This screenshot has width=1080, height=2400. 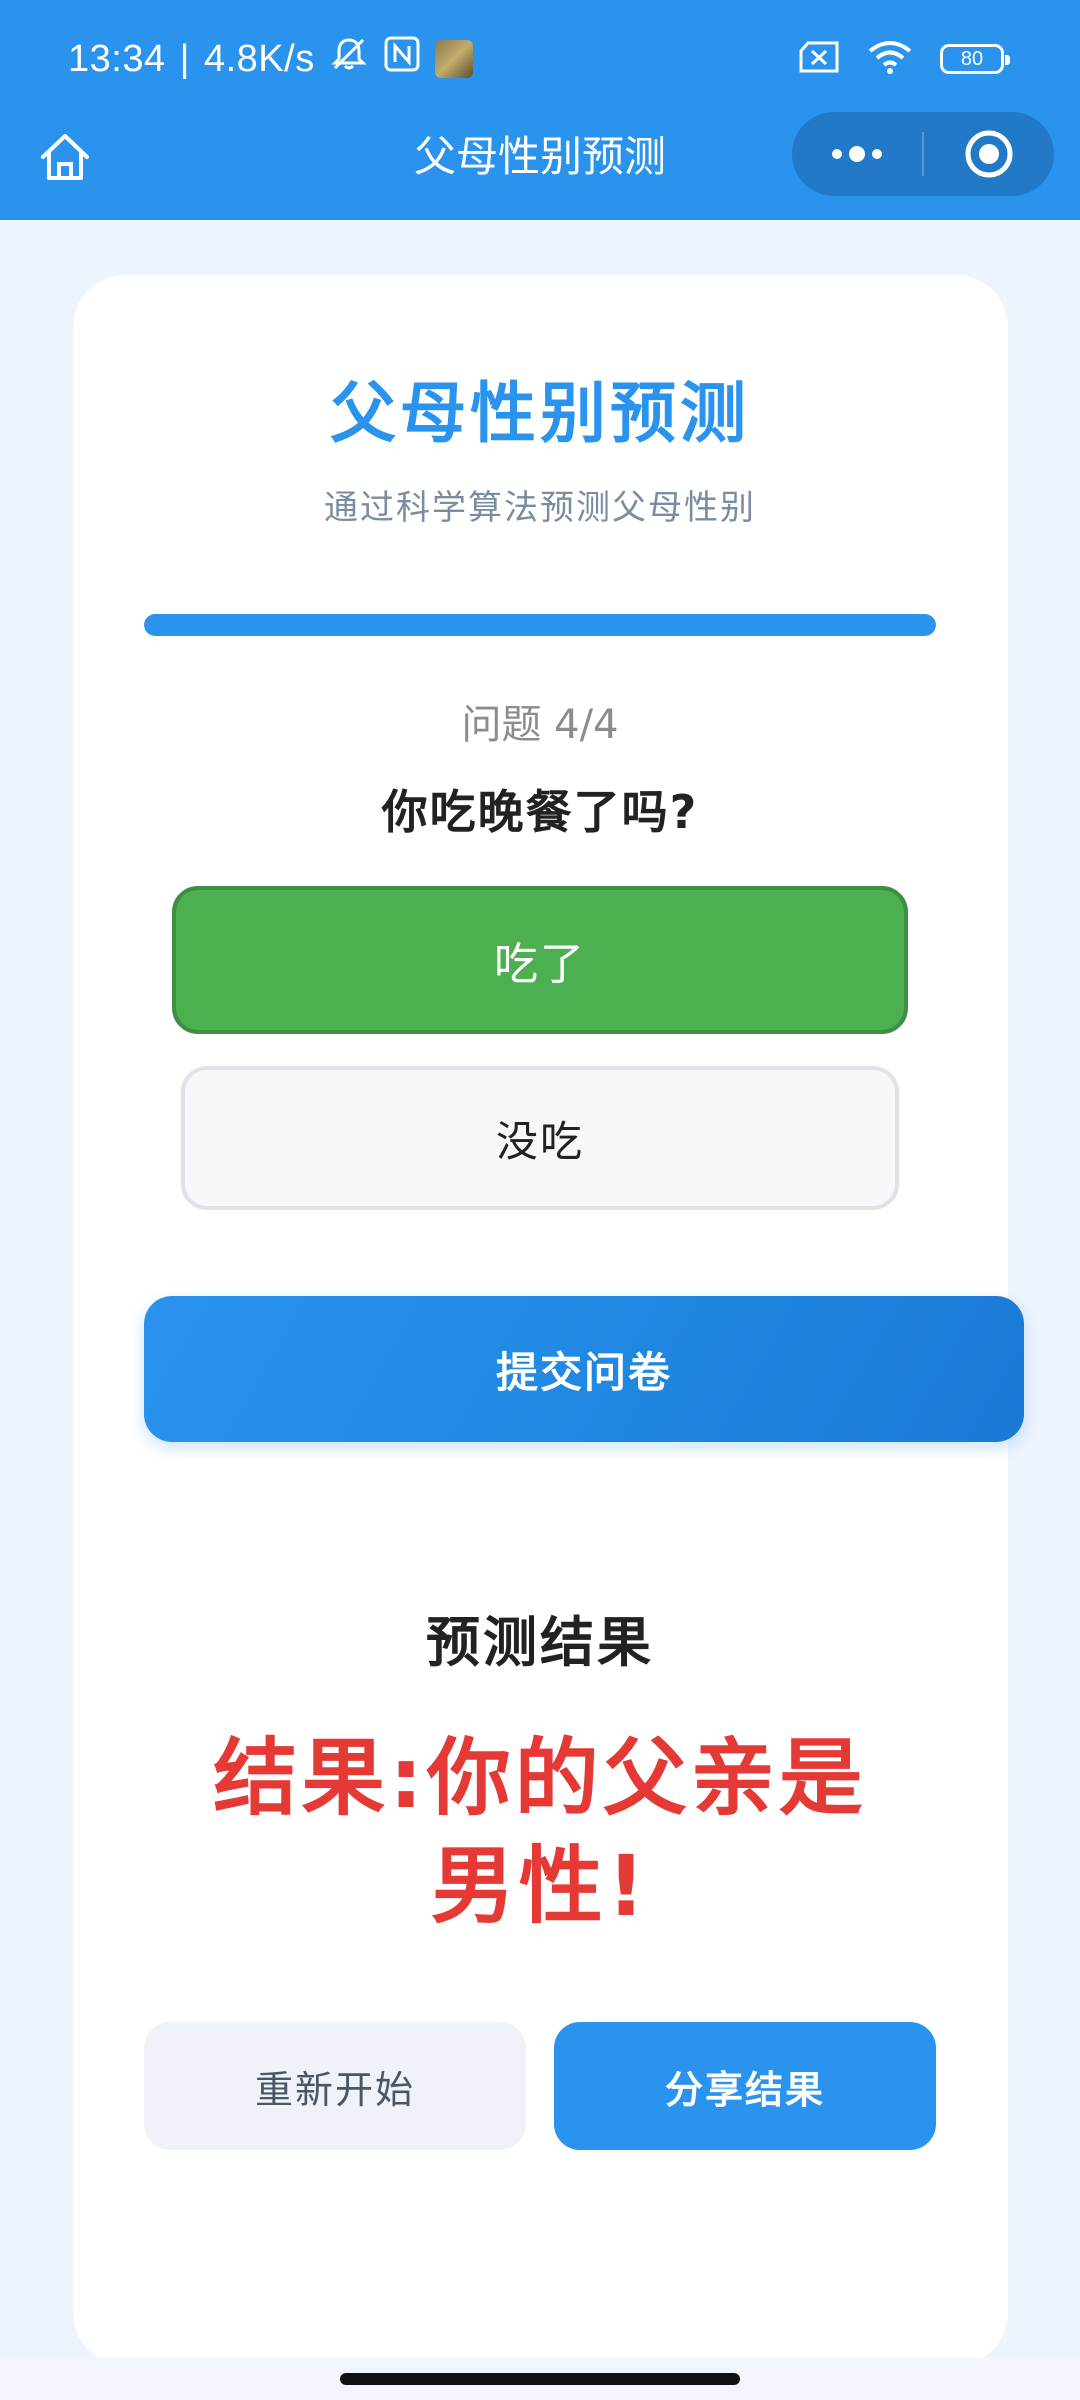 I want to click on wifi-icon, so click(x=890, y=59).